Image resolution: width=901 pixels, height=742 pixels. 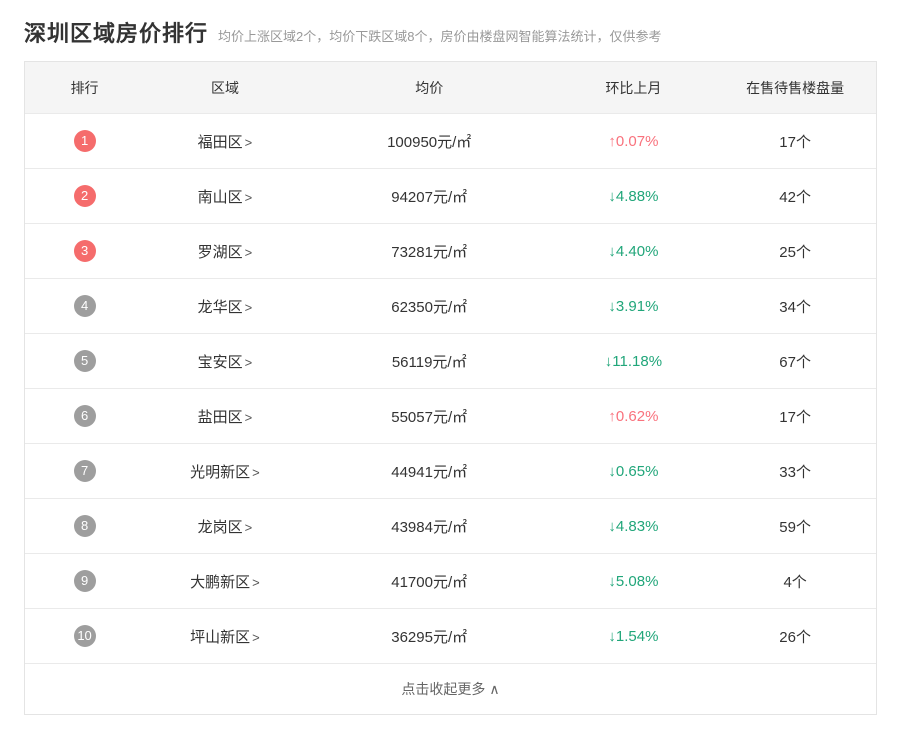 I want to click on price-value: 36295元/㎡, so click(x=429, y=637).